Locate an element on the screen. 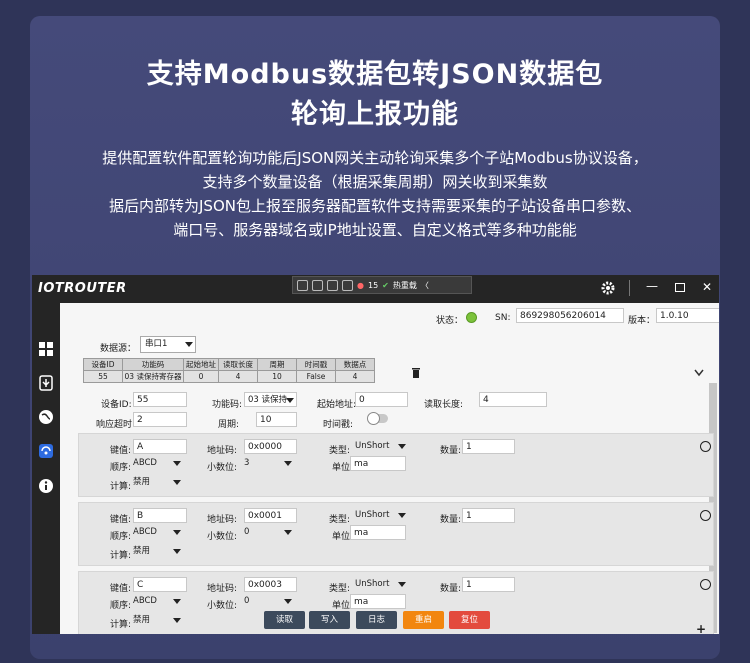  col-header: 功能码 is located at coordinates (153, 364).